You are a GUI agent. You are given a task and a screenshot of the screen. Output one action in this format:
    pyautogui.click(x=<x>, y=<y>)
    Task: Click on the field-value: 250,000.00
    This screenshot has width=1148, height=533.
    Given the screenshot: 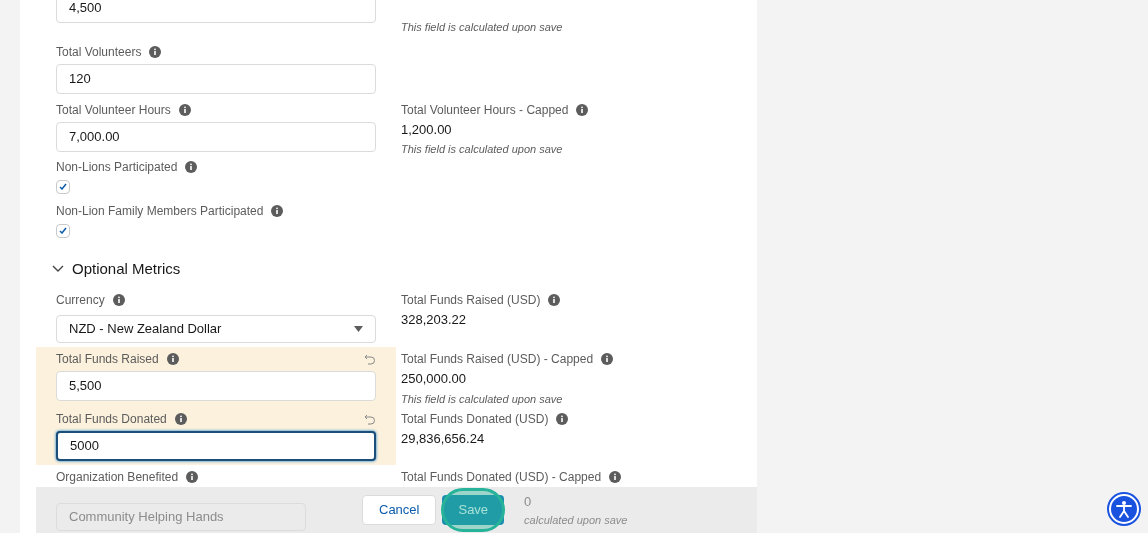 What is the action you would take?
    pyautogui.click(x=434, y=379)
    